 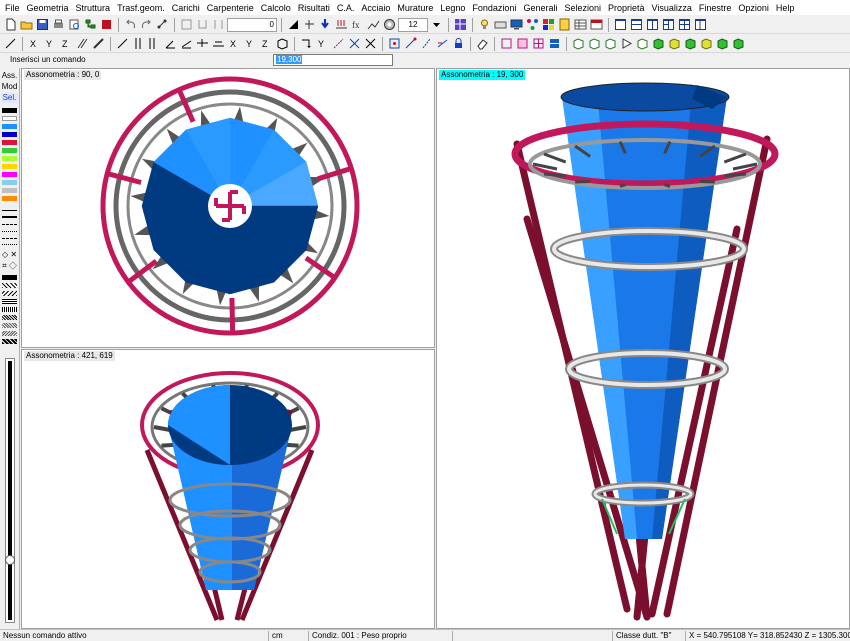 What do you see at coordinates (154, 43) in the screenshot?
I see `wall-tool-icon` at bounding box center [154, 43].